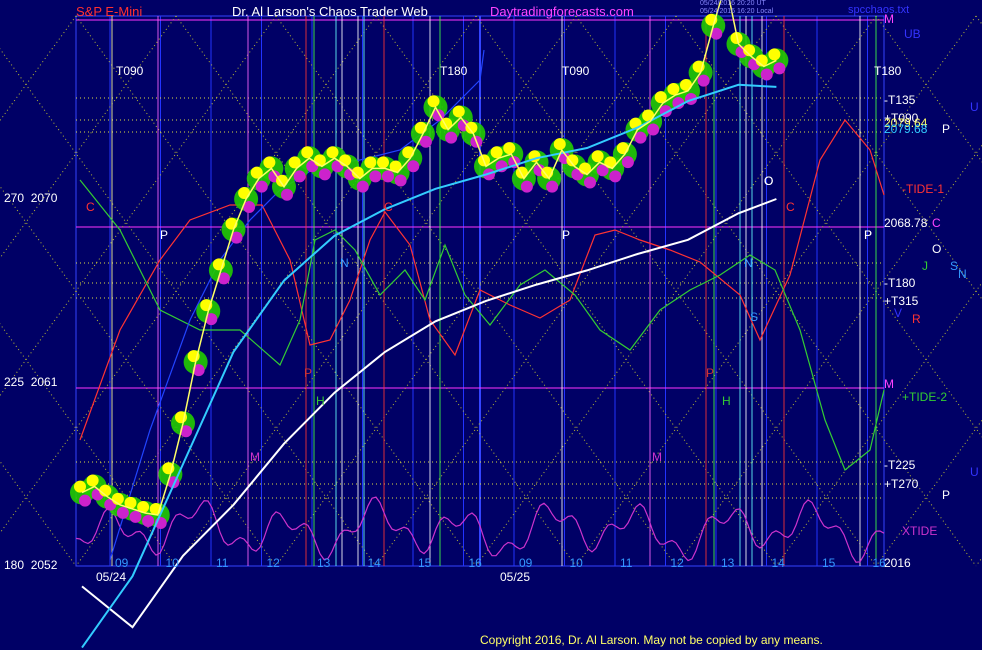  I want to click on chart-annotation: T090, so click(576, 71).